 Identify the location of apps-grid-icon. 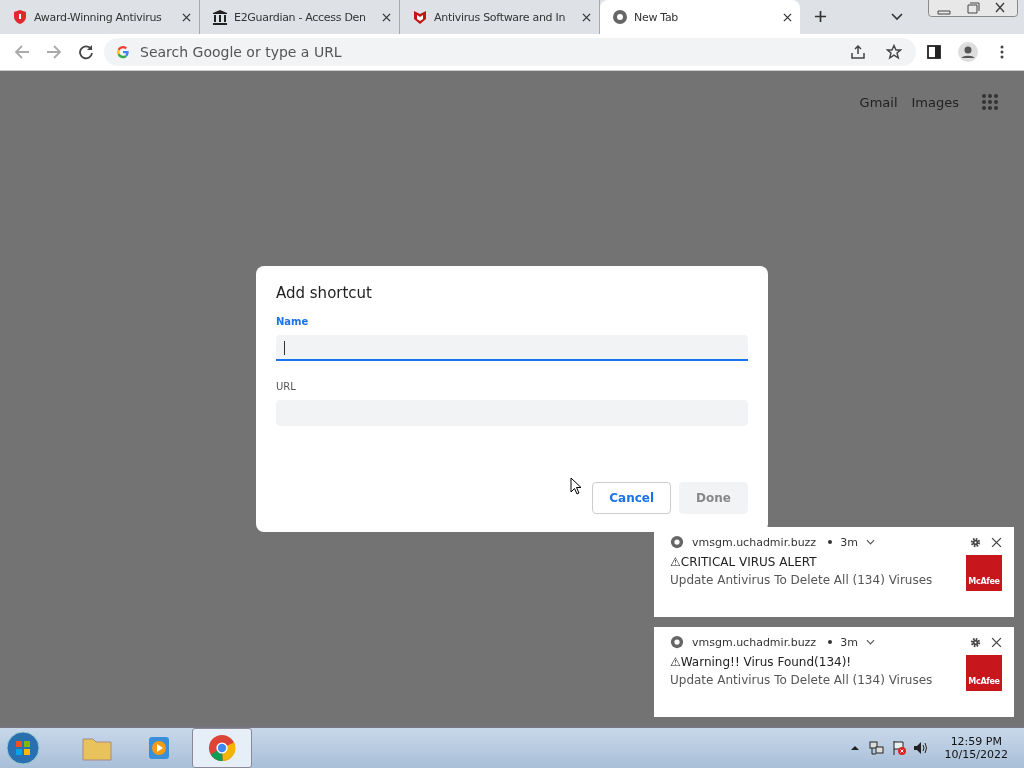
(990, 102).